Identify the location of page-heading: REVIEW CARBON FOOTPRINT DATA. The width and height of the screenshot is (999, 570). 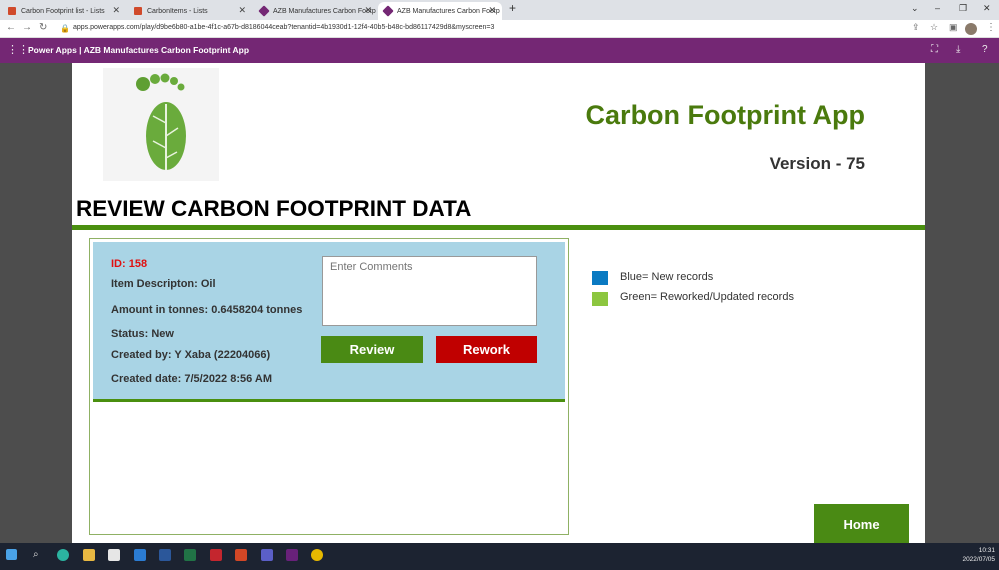
(274, 208).